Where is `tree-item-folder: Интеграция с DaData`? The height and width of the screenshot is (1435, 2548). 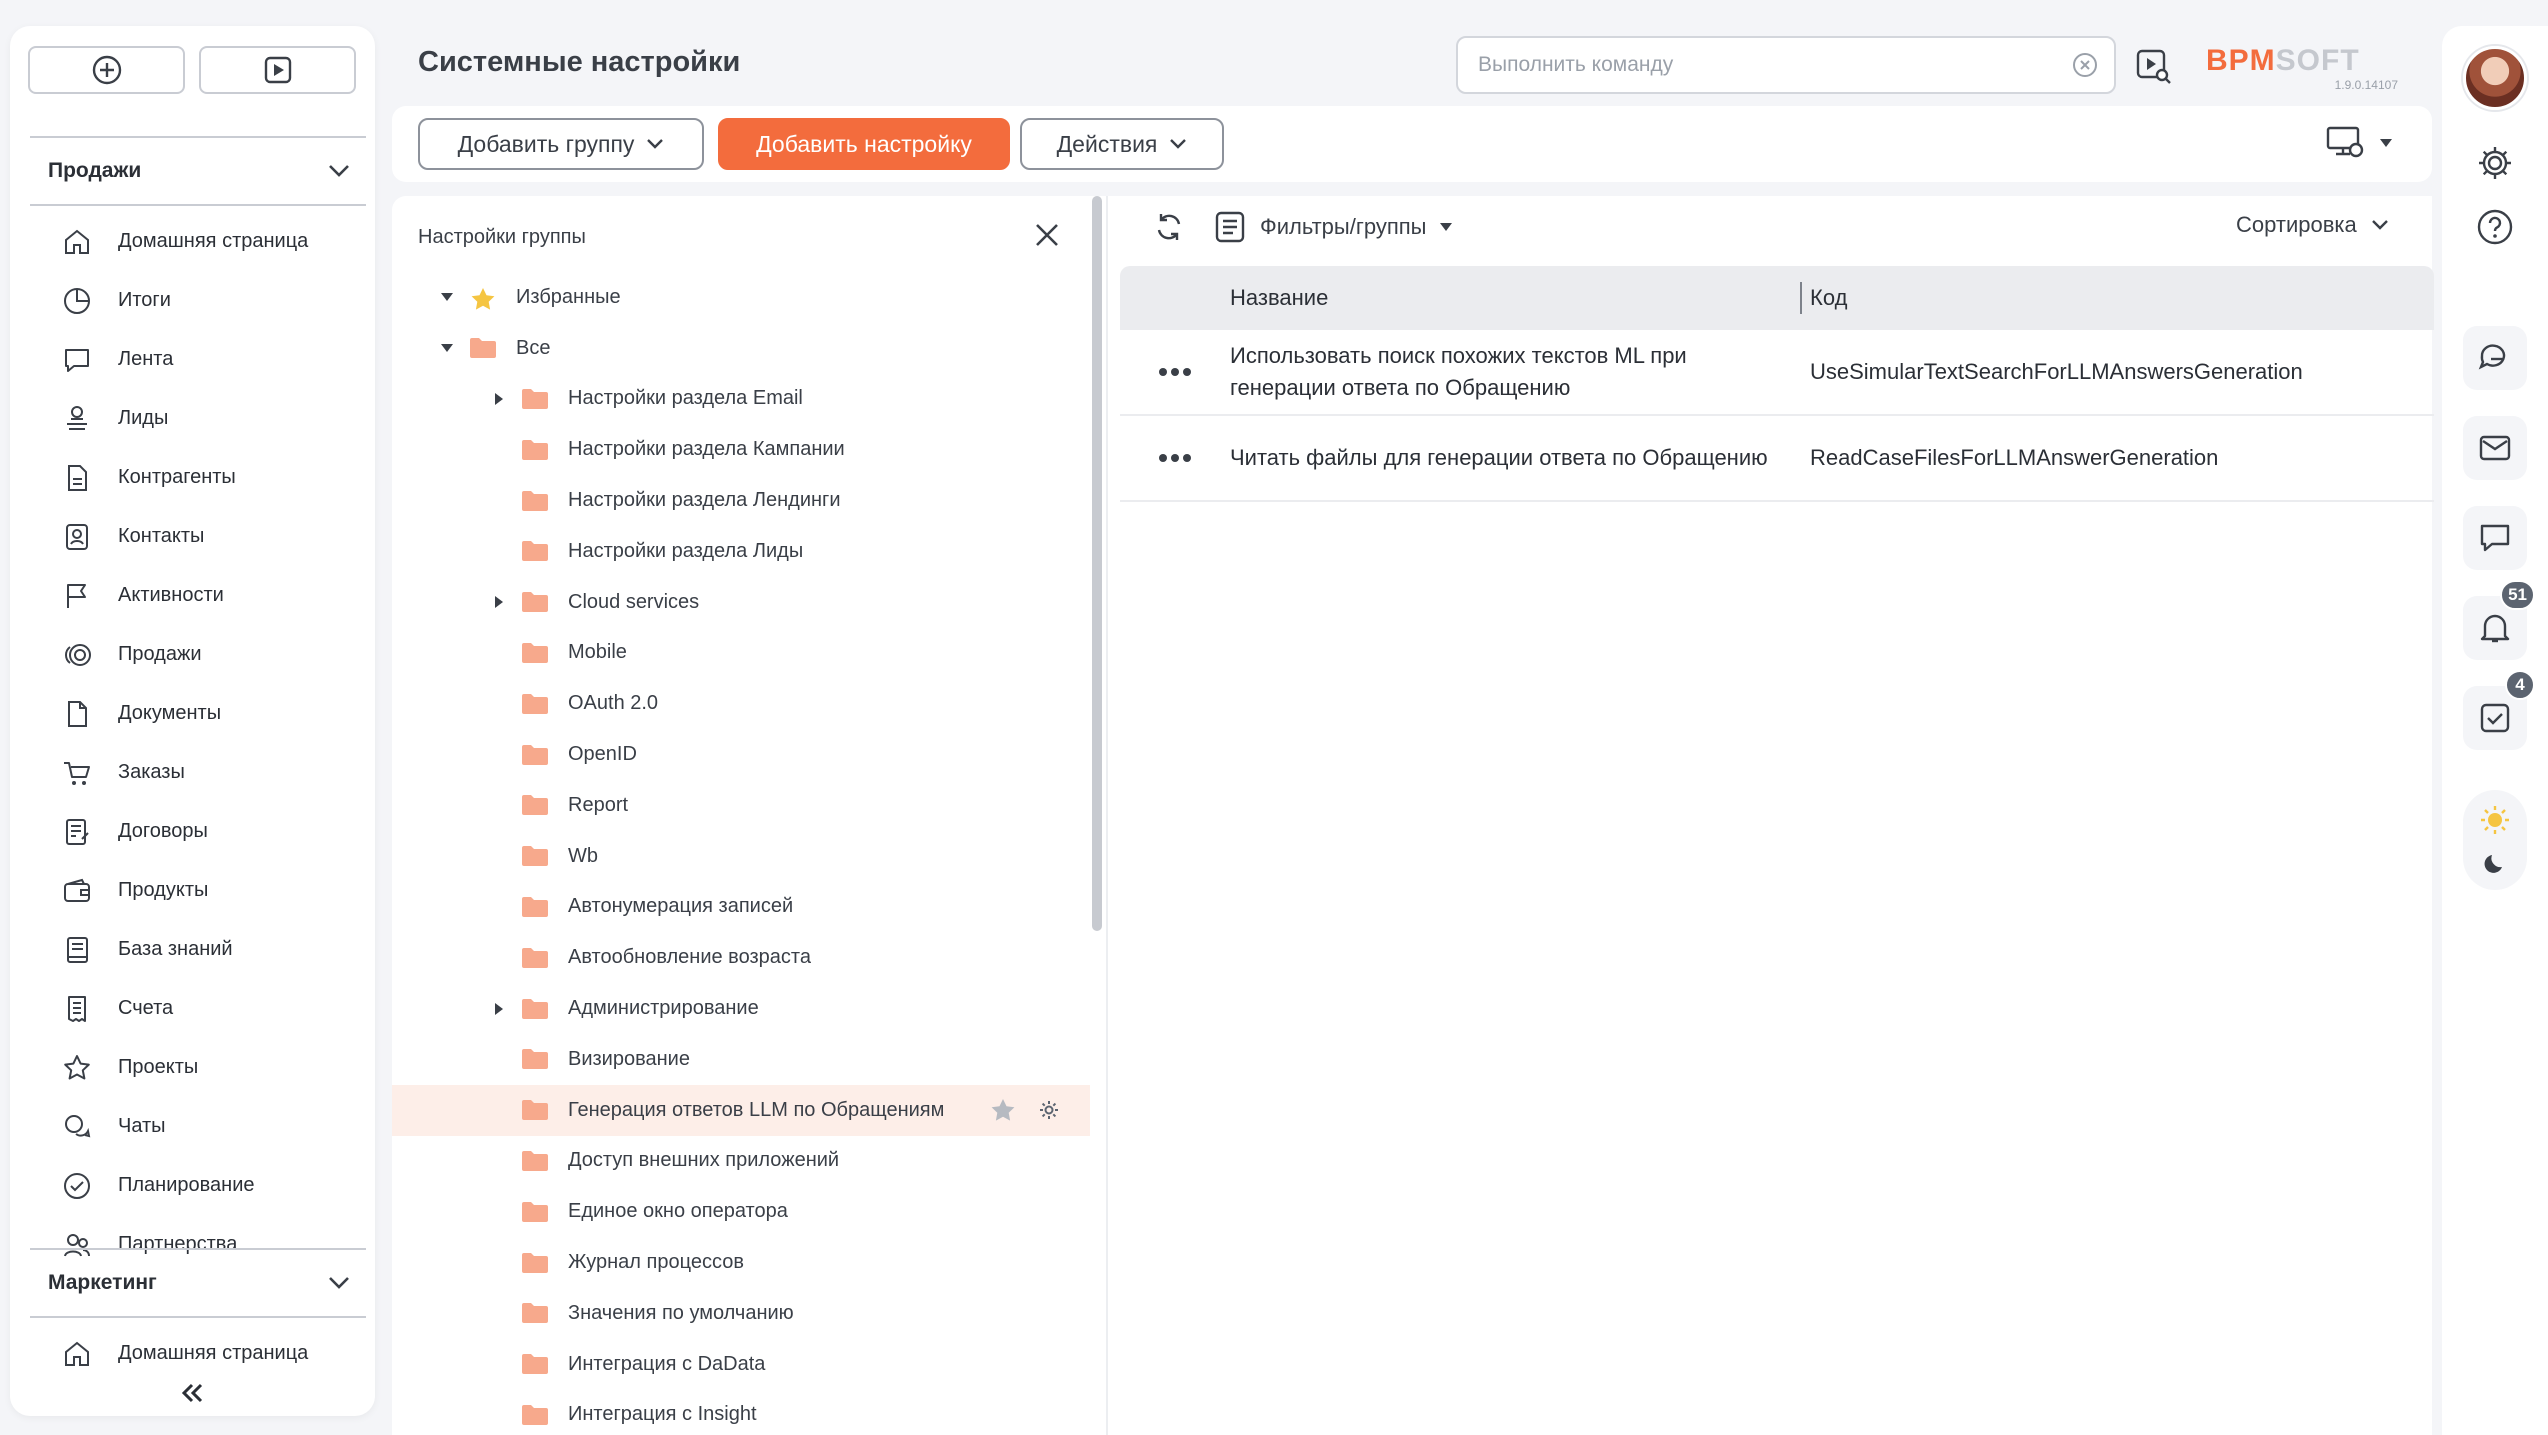
tree-item-folder: Интеграция с DaData is located at coordinates (741, 1364).